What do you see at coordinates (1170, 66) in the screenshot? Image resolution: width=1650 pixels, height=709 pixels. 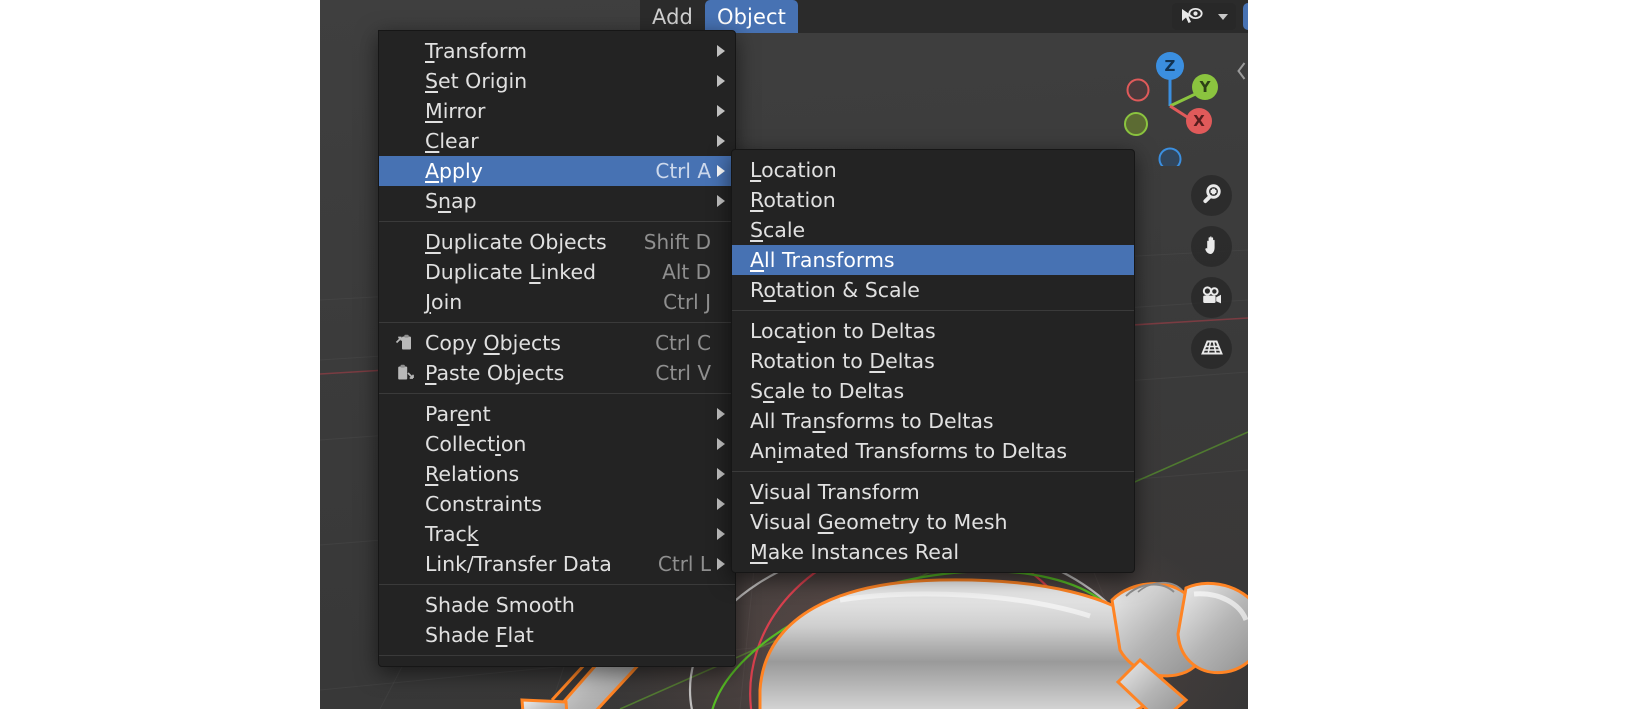 I see `gizmo-axis-z-positive: Z` at bounding box center [1170, 66].